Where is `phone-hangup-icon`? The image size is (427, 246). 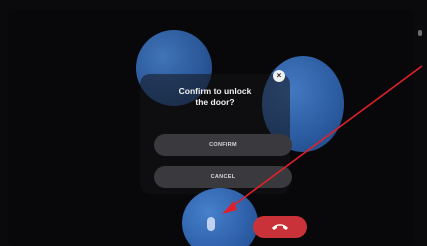 phone-hangup-icon is located at coordinates (280, 227).